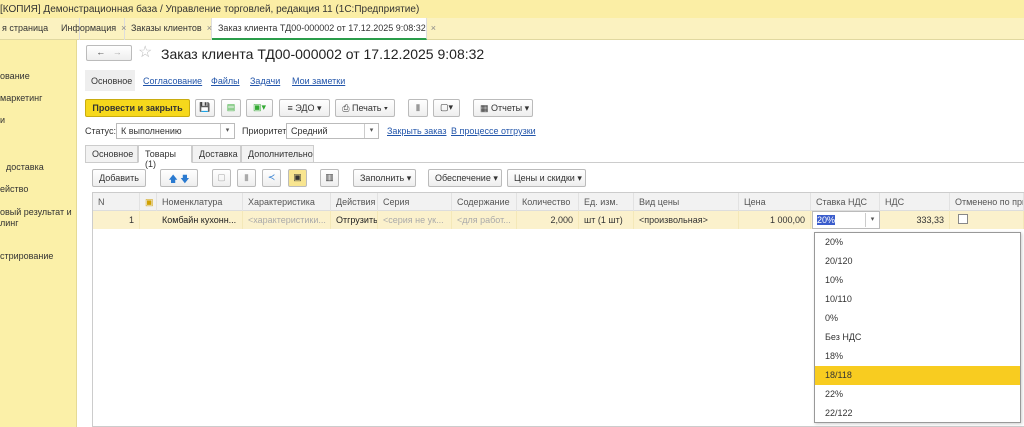 The width and height of the screenshot is (1024, 427). What do you see at coordinates (416, 131) in the screenshot?
I see `close-order-link: Закрыть заказ` at bounding box center [416, 131].